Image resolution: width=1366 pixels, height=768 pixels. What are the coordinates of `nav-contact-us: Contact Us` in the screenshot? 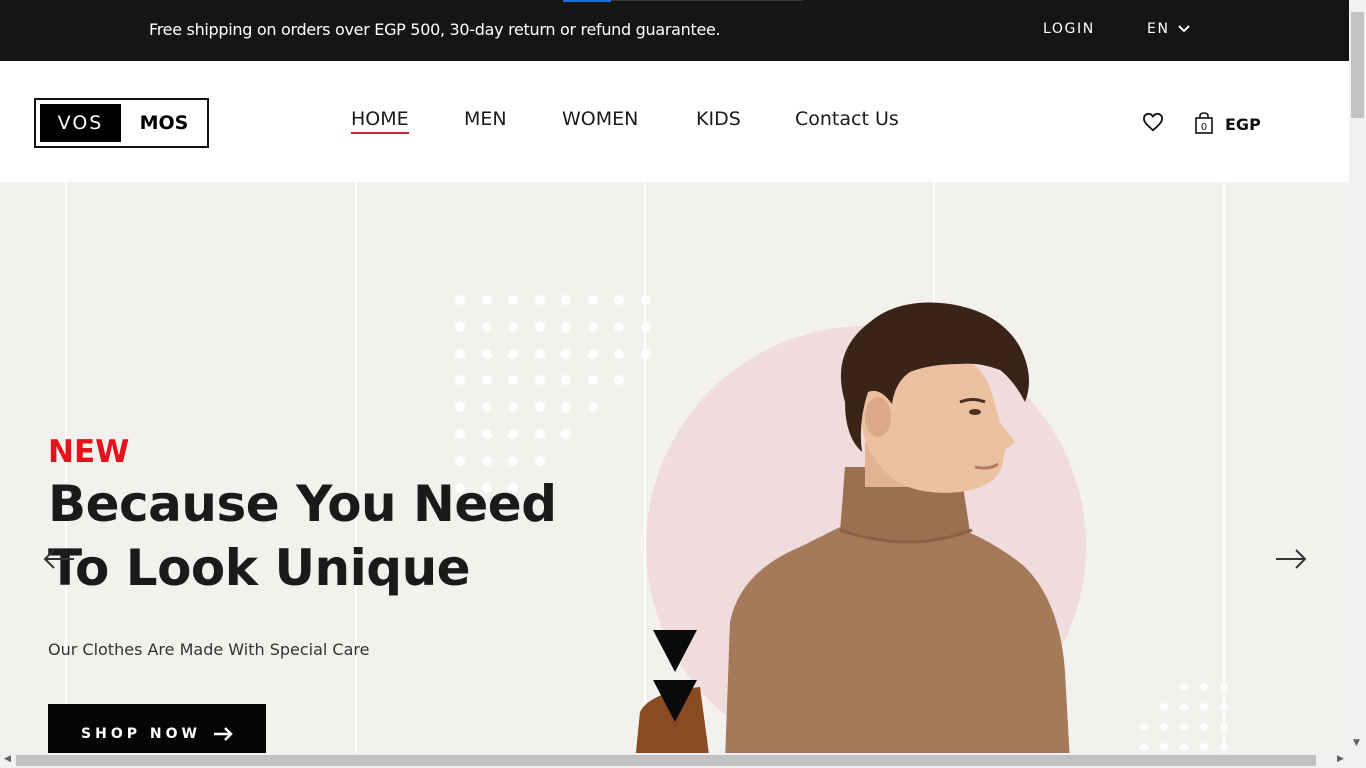 It's located at (847, 119).